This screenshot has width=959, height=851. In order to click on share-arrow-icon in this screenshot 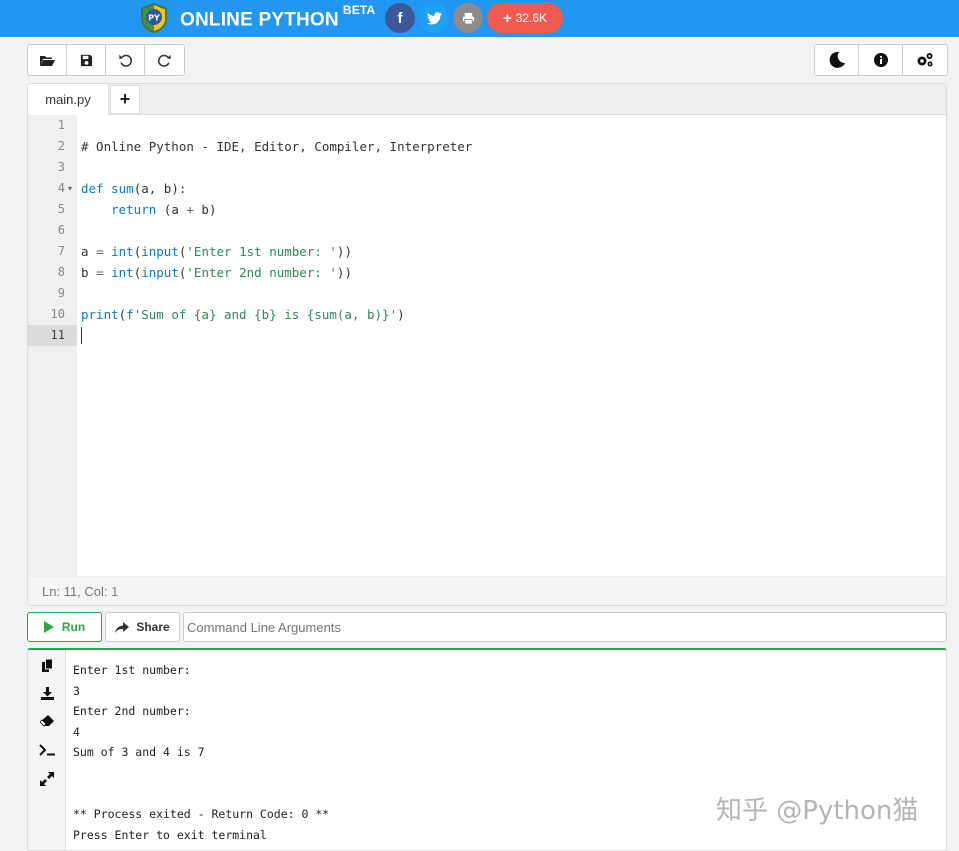, I will do `click(122, 627)`.